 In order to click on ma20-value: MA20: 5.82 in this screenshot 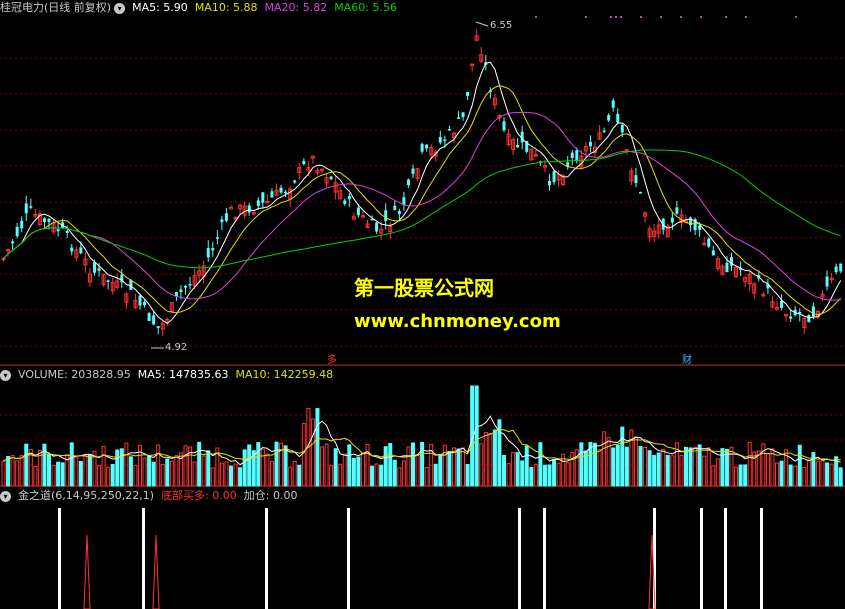, I will do `click(296, 7)`.